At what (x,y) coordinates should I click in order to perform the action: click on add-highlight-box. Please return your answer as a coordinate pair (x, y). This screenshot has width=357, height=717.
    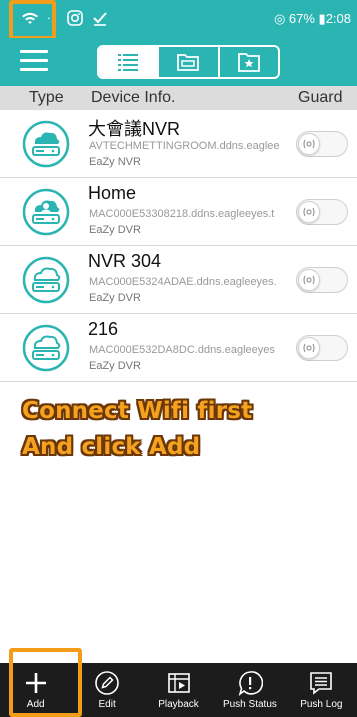
    Looking at the image, I should click on (45, 682).